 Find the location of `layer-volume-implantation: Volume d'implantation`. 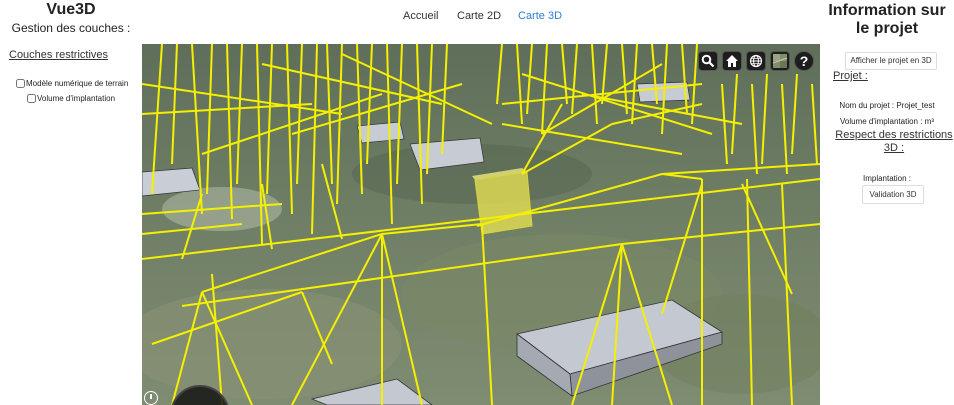

layer-volume-implantation: Volume d'implantation is located at coordinates (71, 98).